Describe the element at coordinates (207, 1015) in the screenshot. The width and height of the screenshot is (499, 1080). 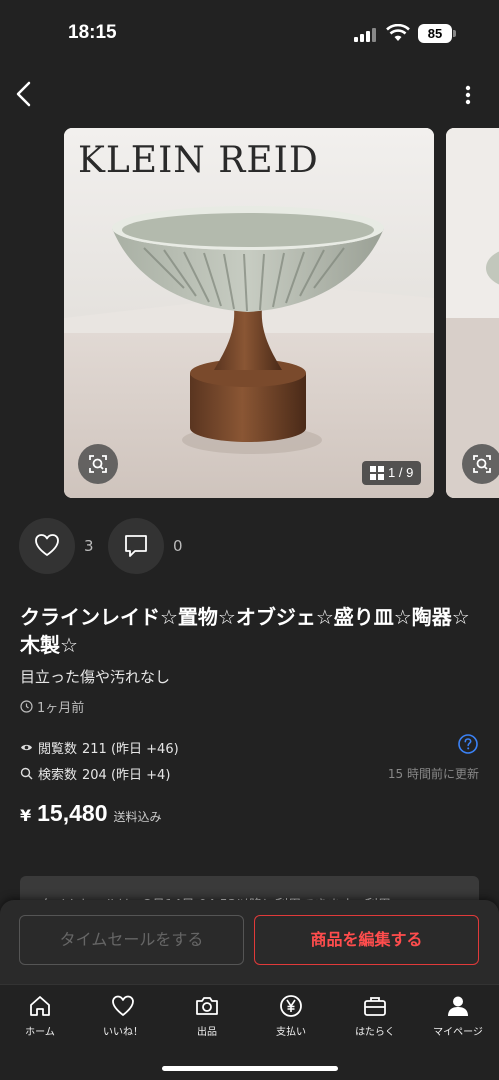
I see `tab-sell: 出品` at that location.